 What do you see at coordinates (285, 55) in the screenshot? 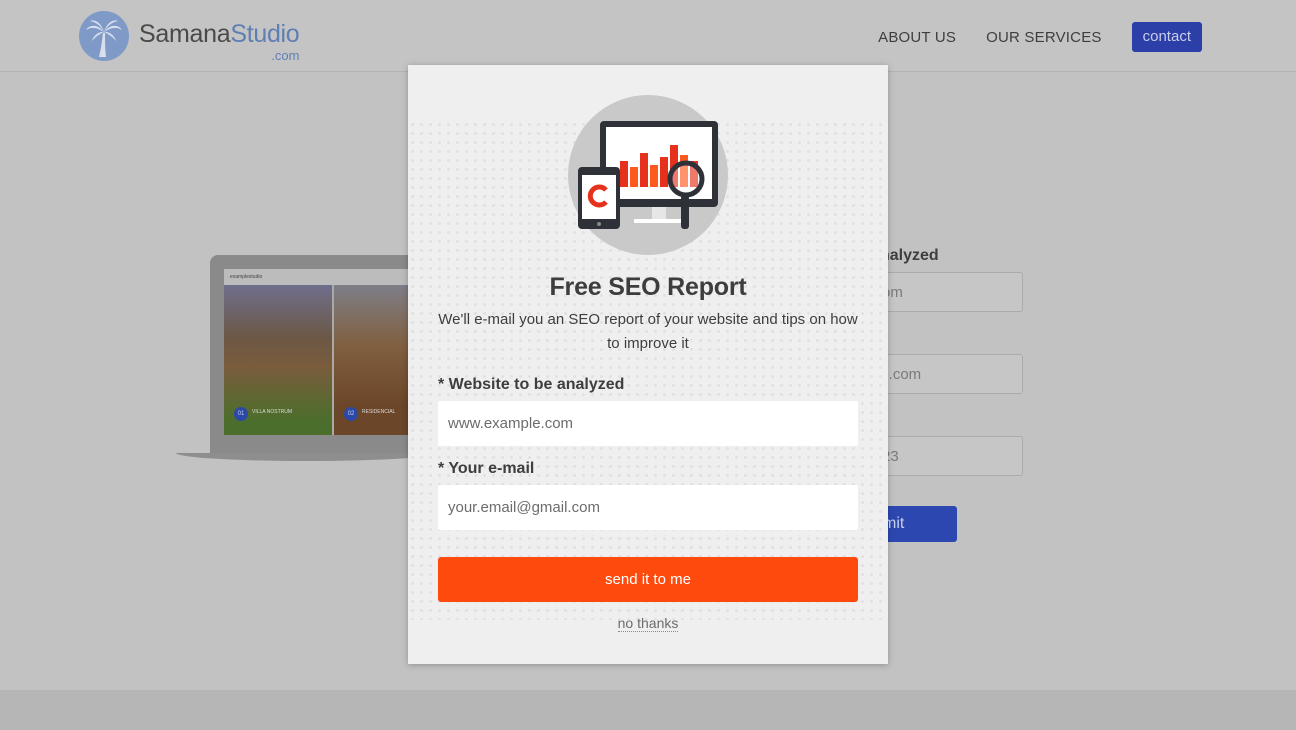
I see `logo-domain: .com` at bounding box center [285, 55].